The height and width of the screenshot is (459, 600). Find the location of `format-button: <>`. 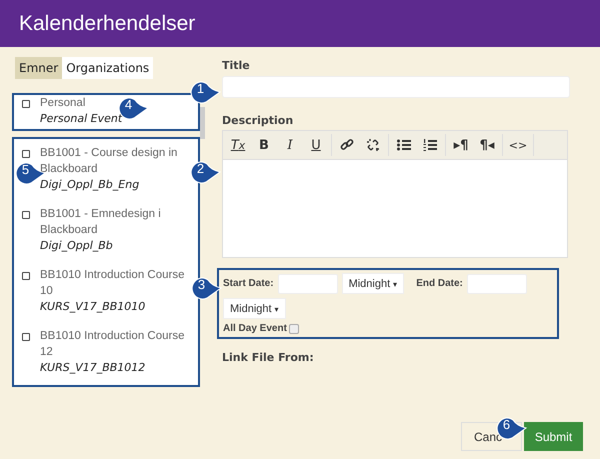

format-button: <> is located at coordinates (518, 145).